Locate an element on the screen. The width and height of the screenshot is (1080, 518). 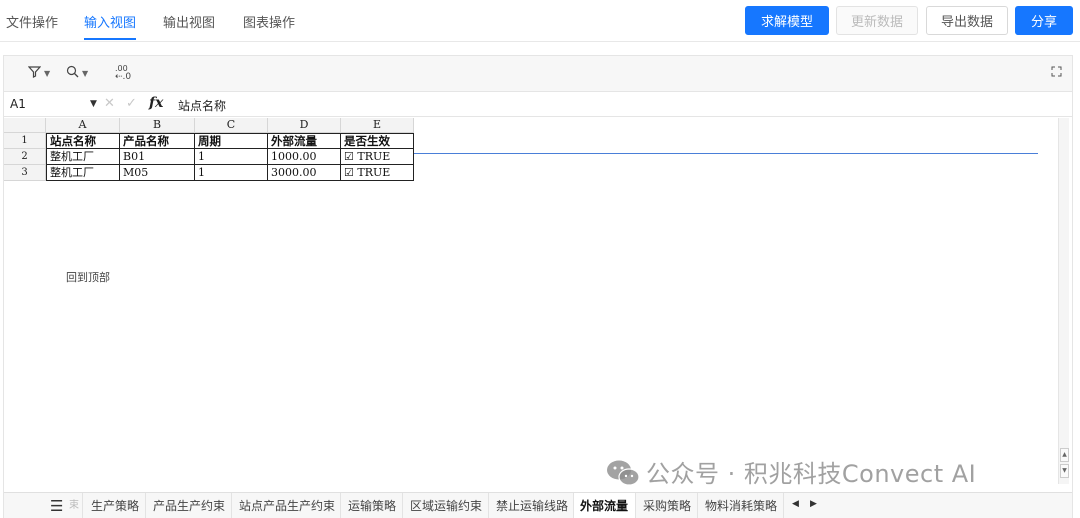
table-header-cell: 站点名称 is located at coordinates (83, 141).